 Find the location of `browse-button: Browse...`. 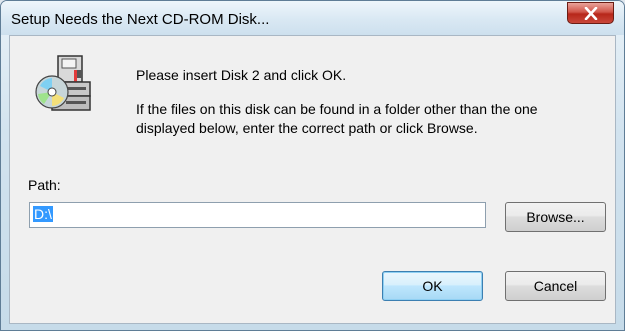

browse-button: Browse... is located at coordinates (555, 217).